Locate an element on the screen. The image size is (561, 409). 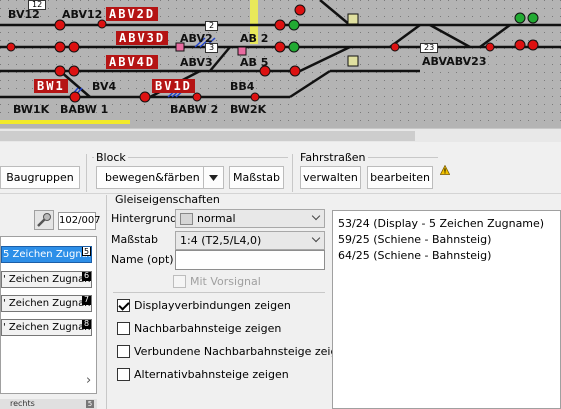
massstab-select: 1:4 (T2,5/L4,0) is located at coordinates (250, 240).